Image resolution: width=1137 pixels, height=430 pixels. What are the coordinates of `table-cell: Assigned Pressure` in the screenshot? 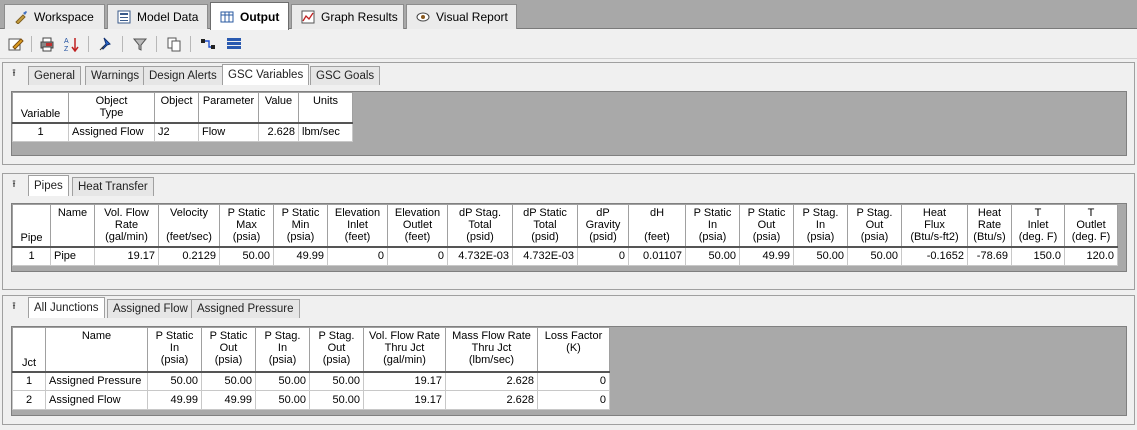 It's located at (96, 381).